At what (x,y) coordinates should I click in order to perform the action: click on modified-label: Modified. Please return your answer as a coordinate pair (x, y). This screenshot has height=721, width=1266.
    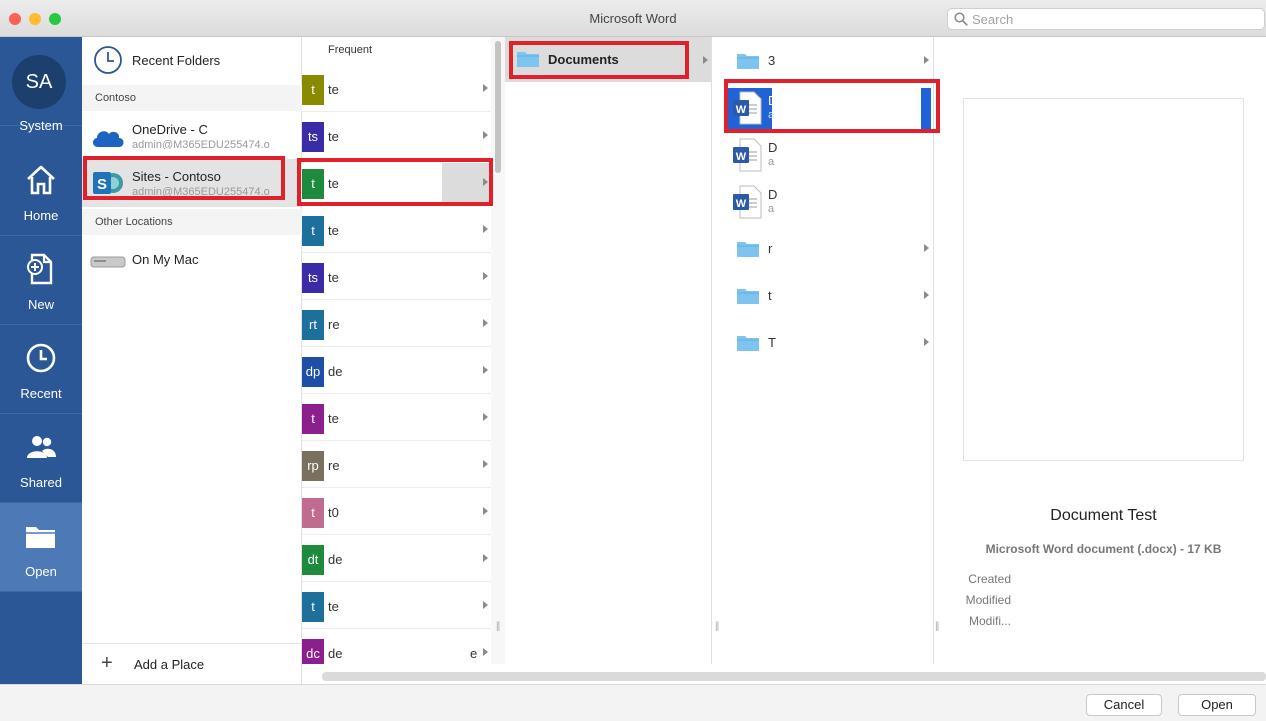
    Looking at the image, I should click on (988, 600).